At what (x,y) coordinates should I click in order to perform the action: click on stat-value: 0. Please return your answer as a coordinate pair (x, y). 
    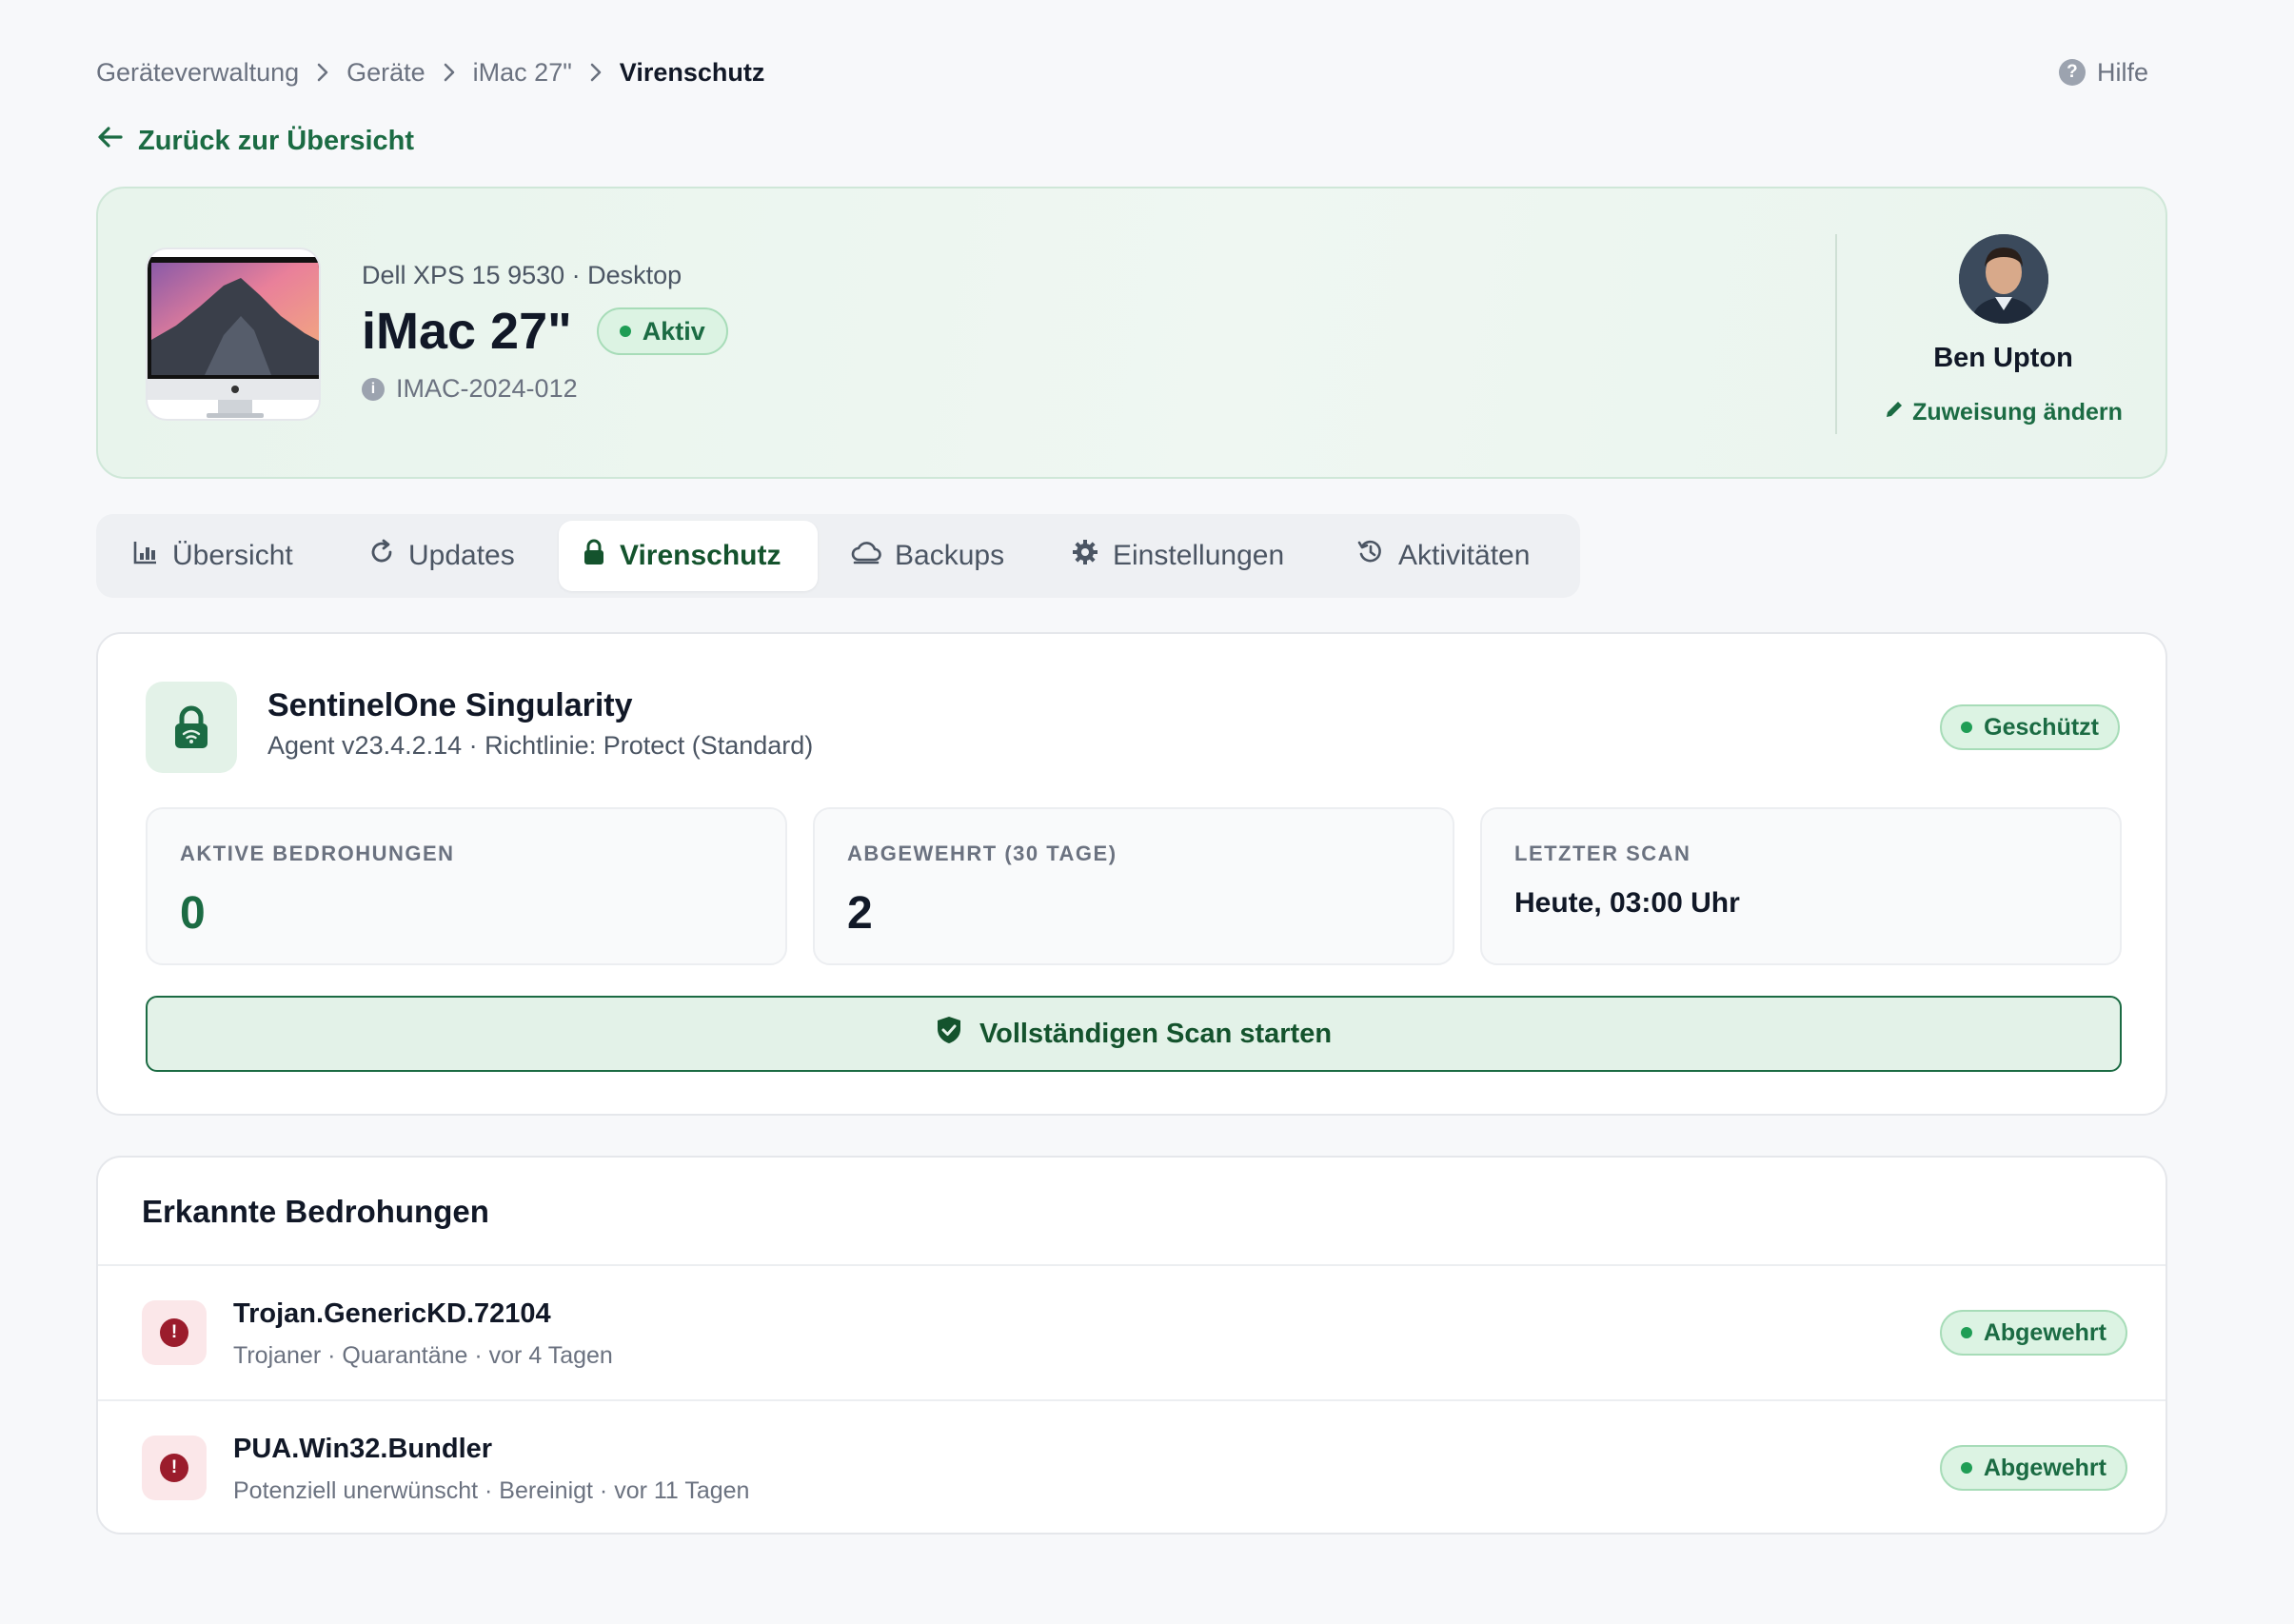
    Looking at the image, I should click on (193, 913).